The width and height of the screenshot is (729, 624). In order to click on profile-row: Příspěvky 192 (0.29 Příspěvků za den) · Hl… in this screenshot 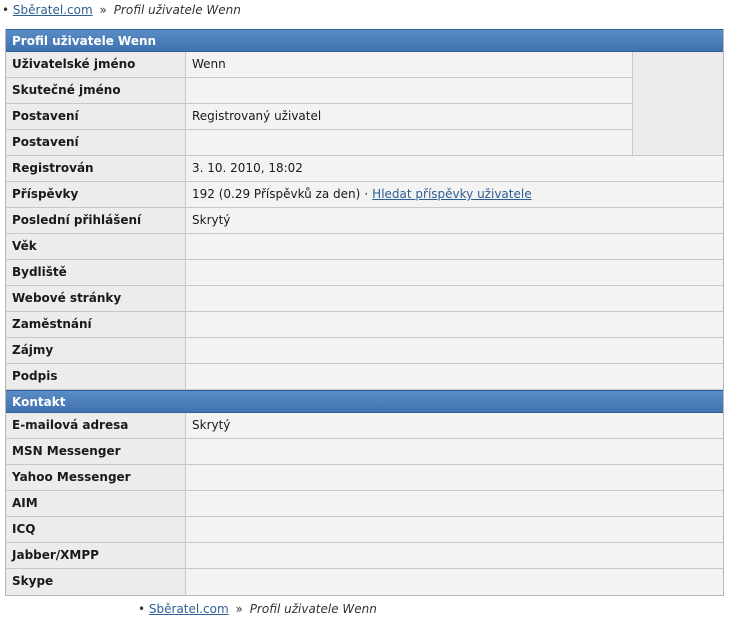, I will do `click(364, 195)`.